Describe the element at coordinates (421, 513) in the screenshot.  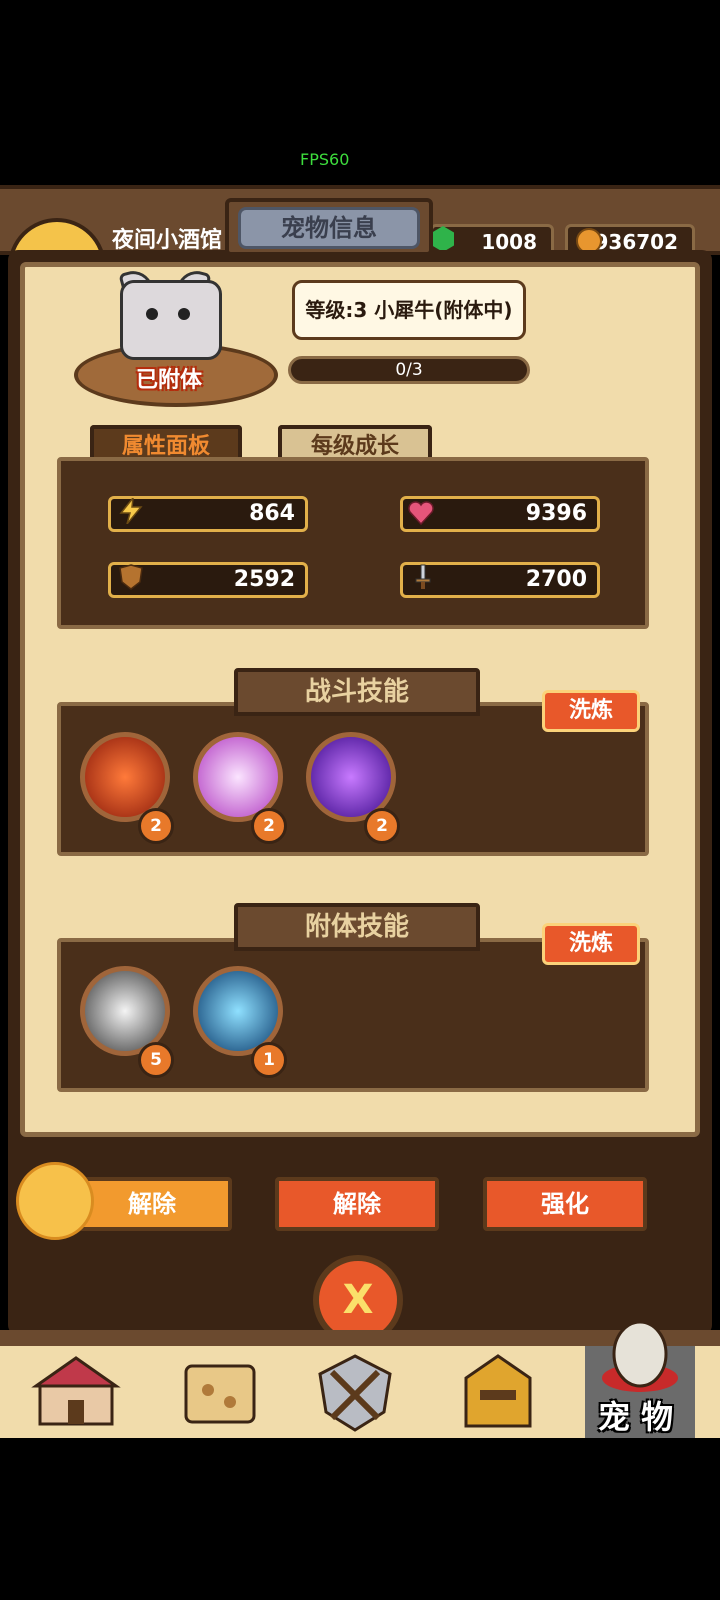
I see `heart-icon` at that location.